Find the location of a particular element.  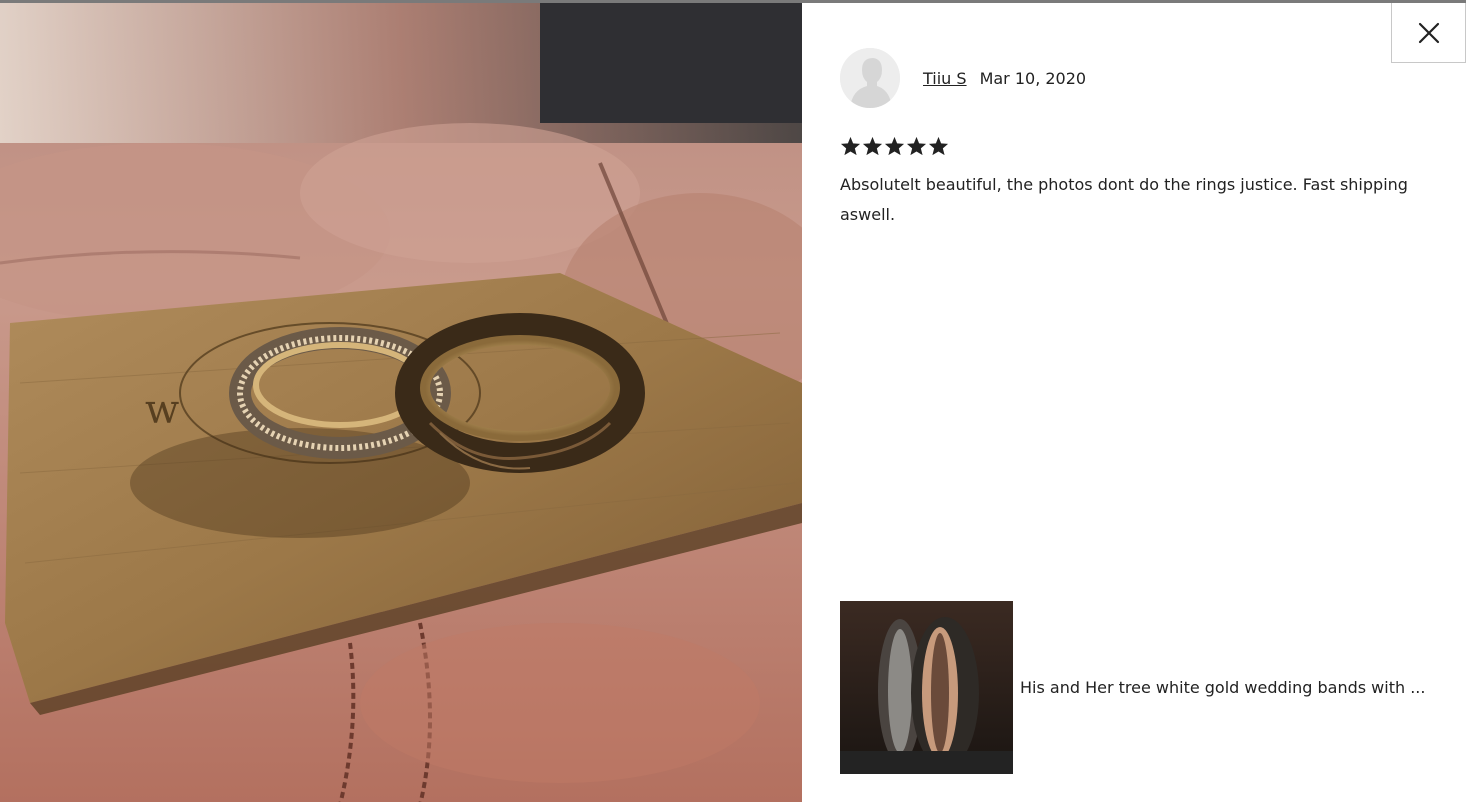

review-date: Mar 10, 2020 is located at coordinates (1033, 78).